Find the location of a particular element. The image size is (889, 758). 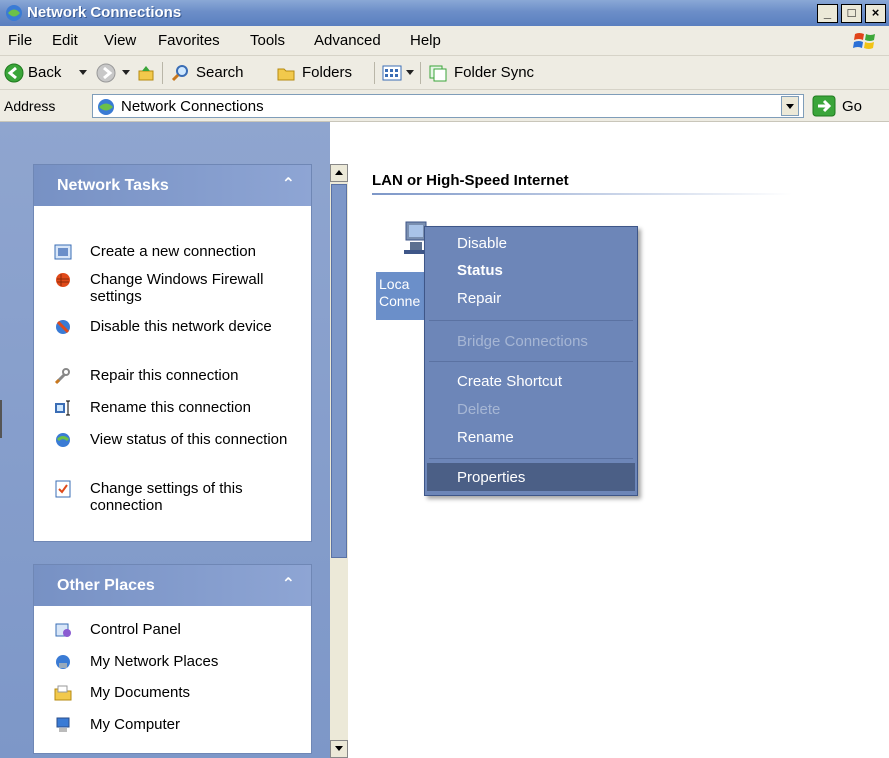

vertical-scrollbar is located at coordinates (339, 461).